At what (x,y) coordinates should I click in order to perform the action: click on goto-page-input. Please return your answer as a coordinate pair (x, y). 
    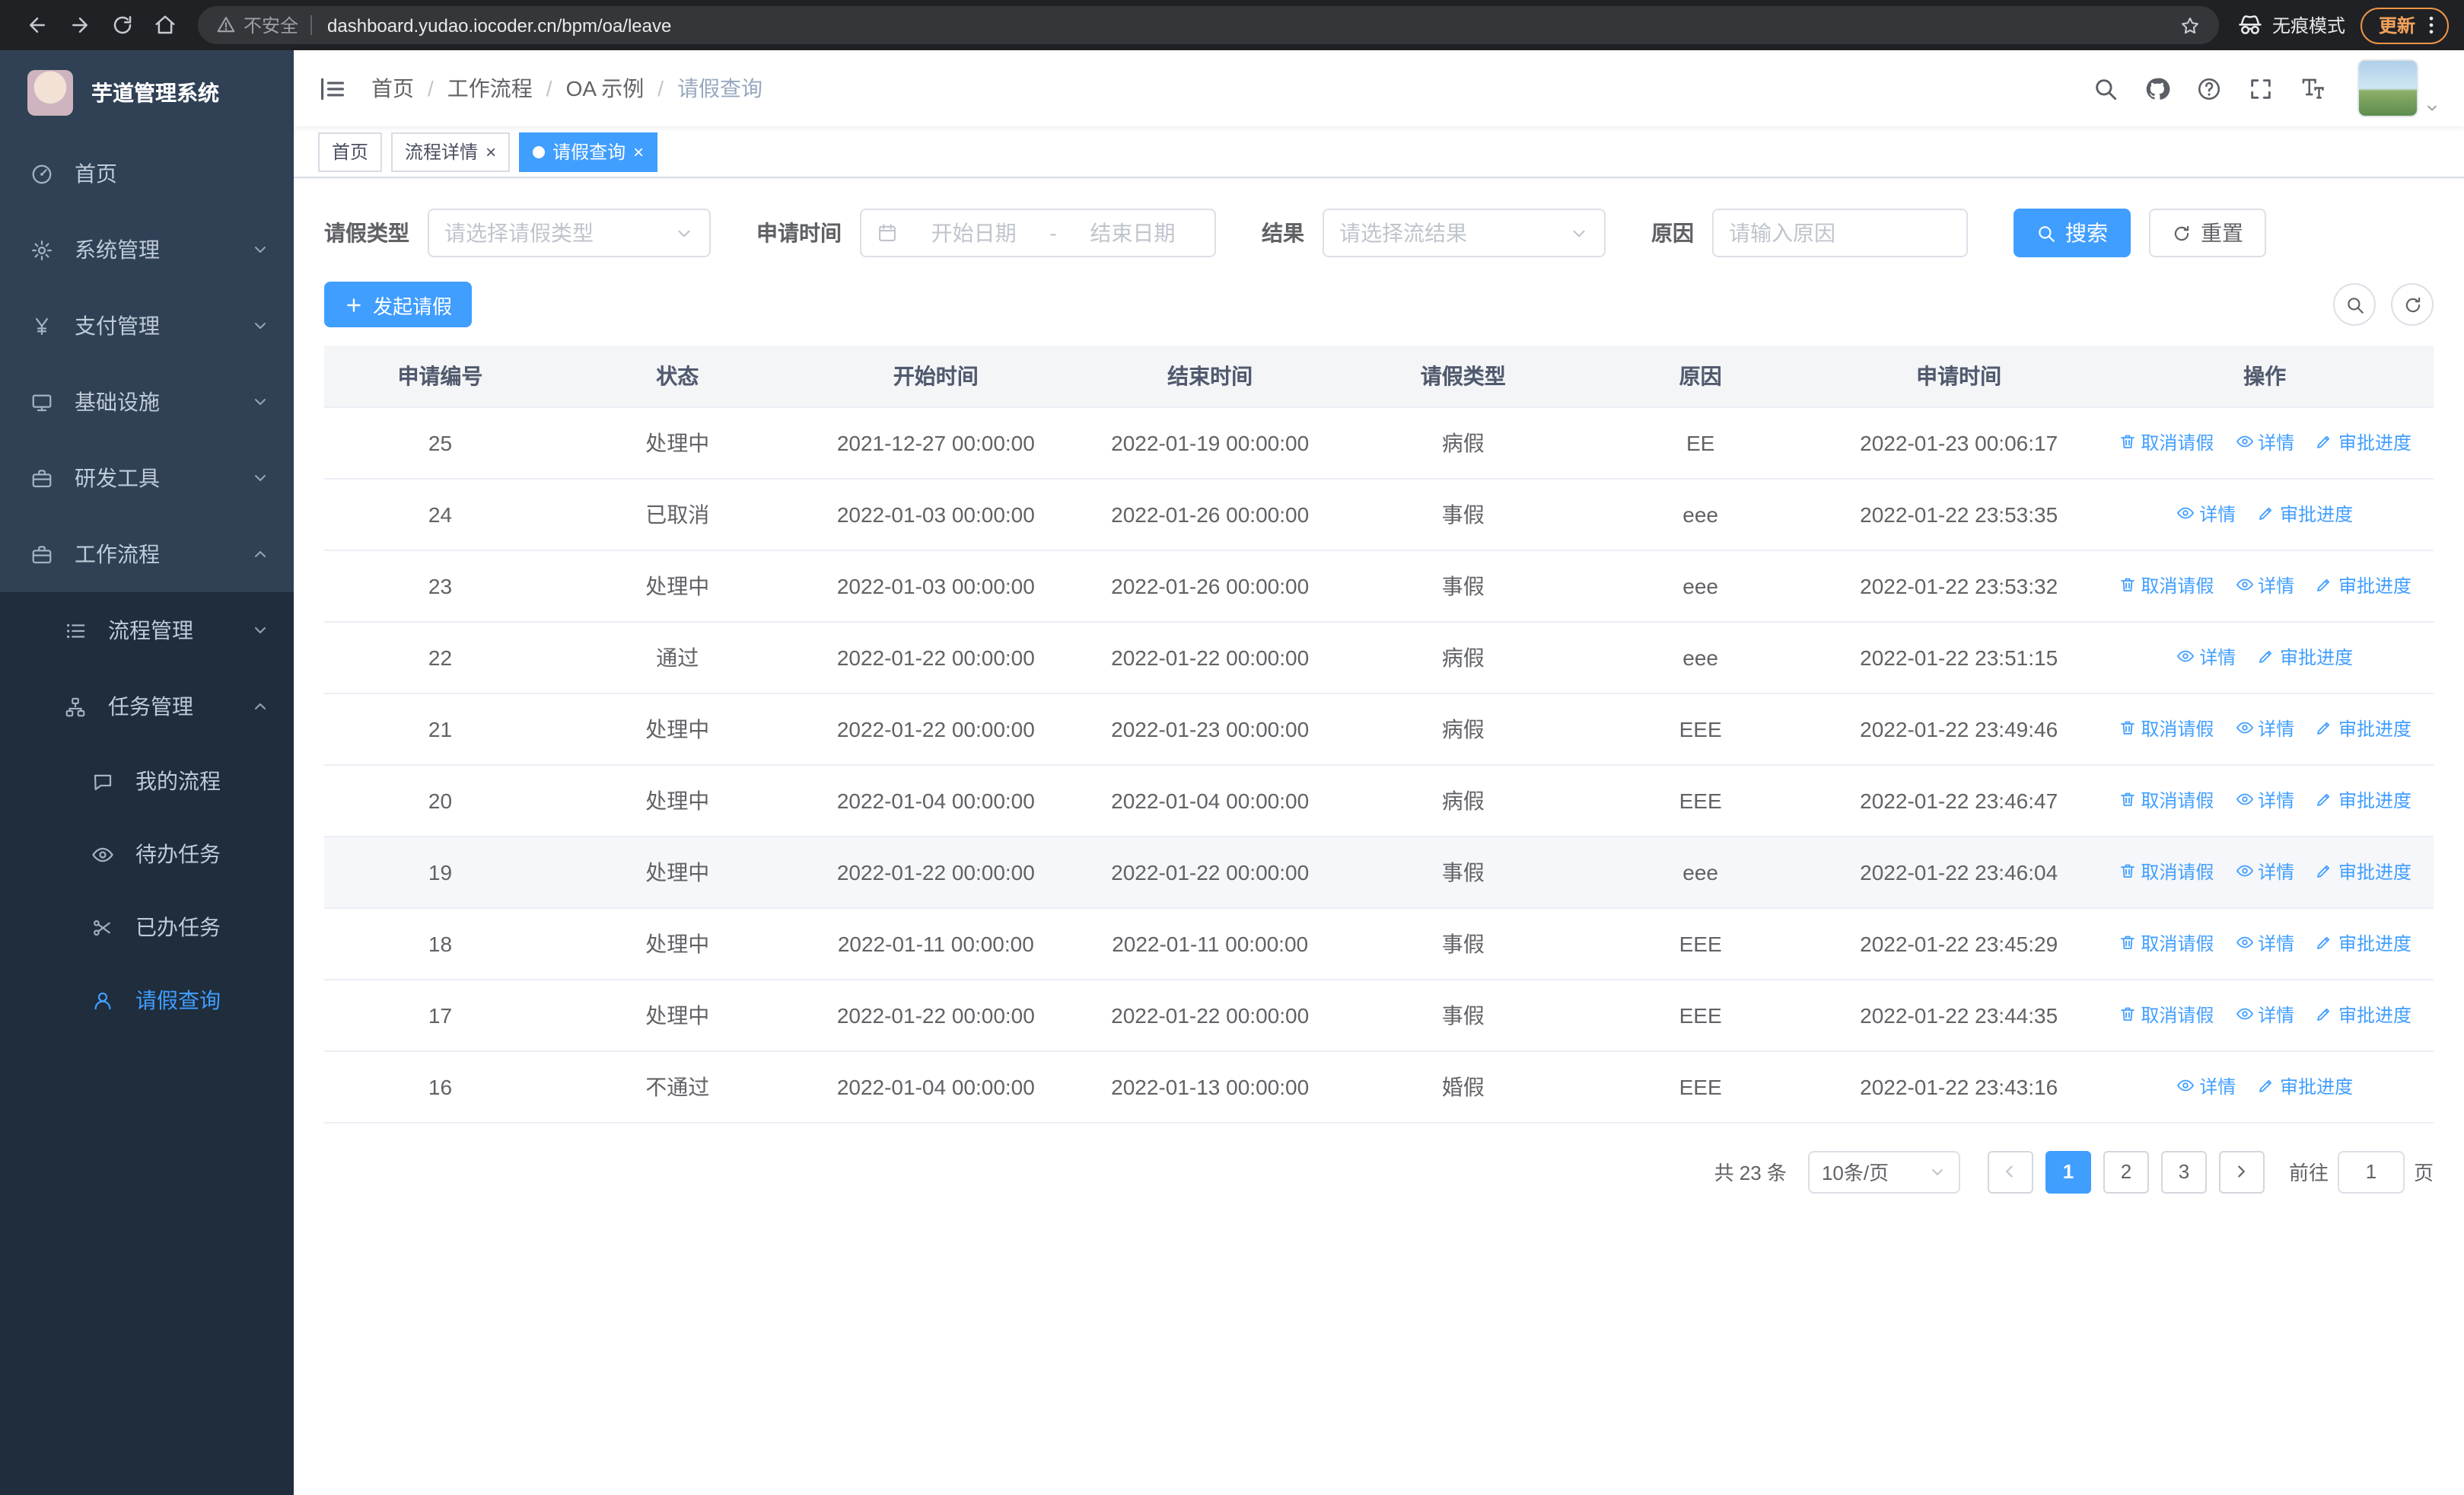
    Looking at the image, I should click on (2371, 1171).